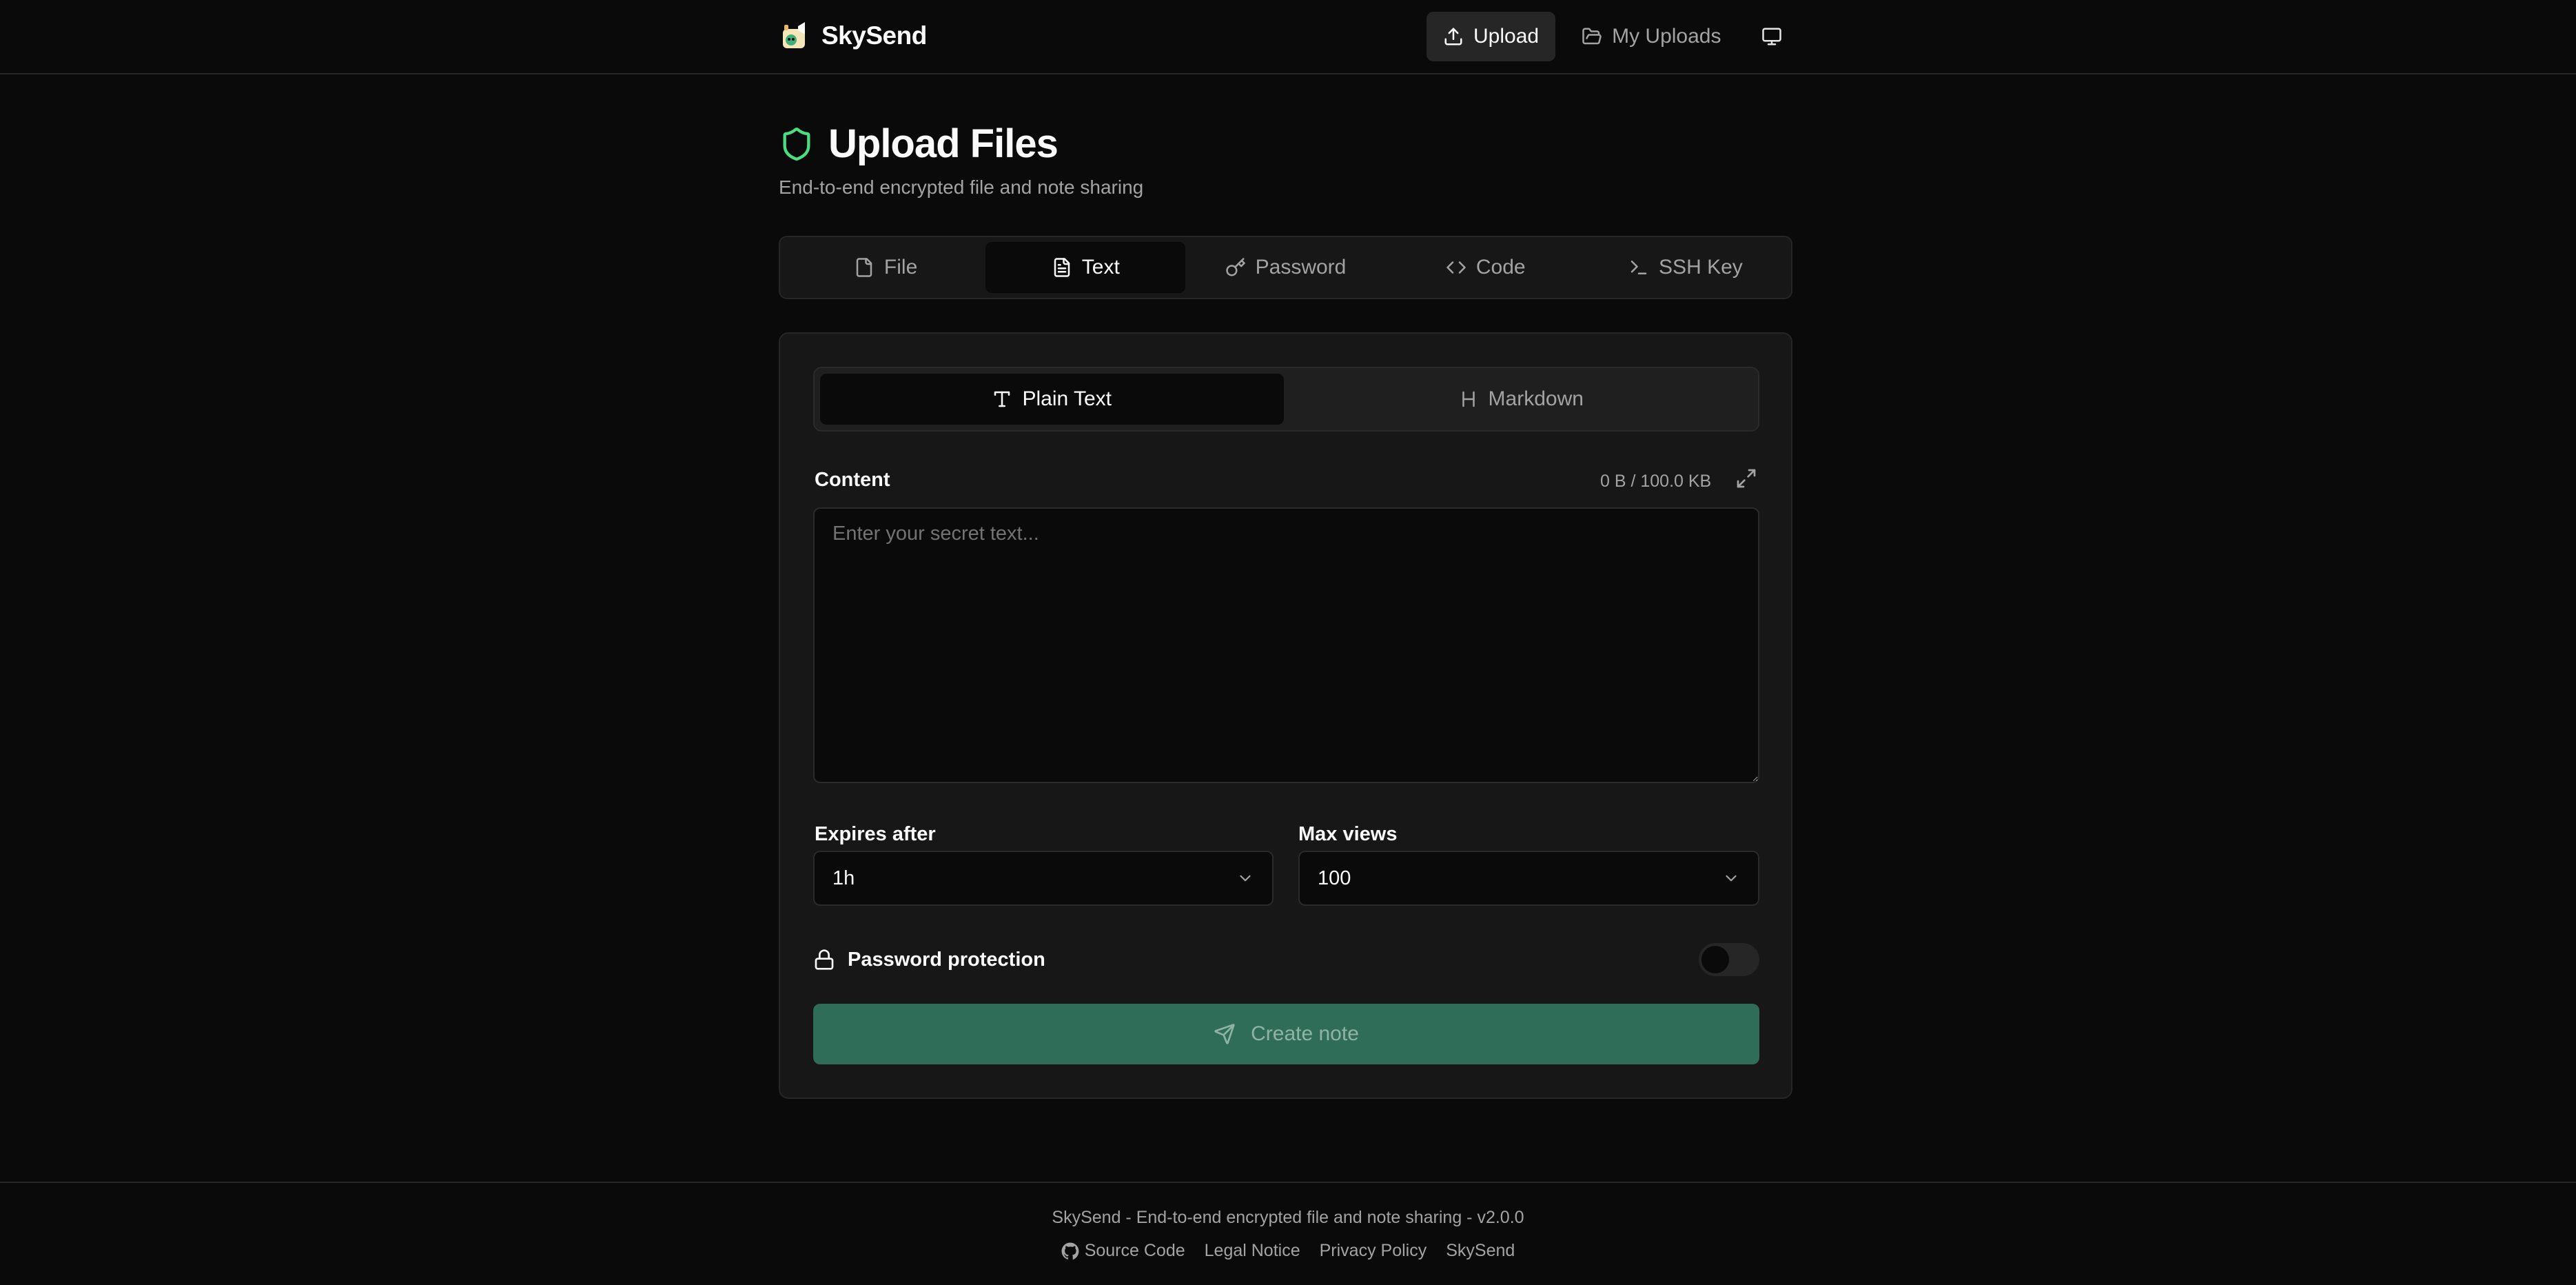 The height and width of the screenshot is (1285, 2576). What do you see at coordinates (946, 959) in the screenshot?
I see `password-protection-label: Password protection` at bounding box center [946, 959].